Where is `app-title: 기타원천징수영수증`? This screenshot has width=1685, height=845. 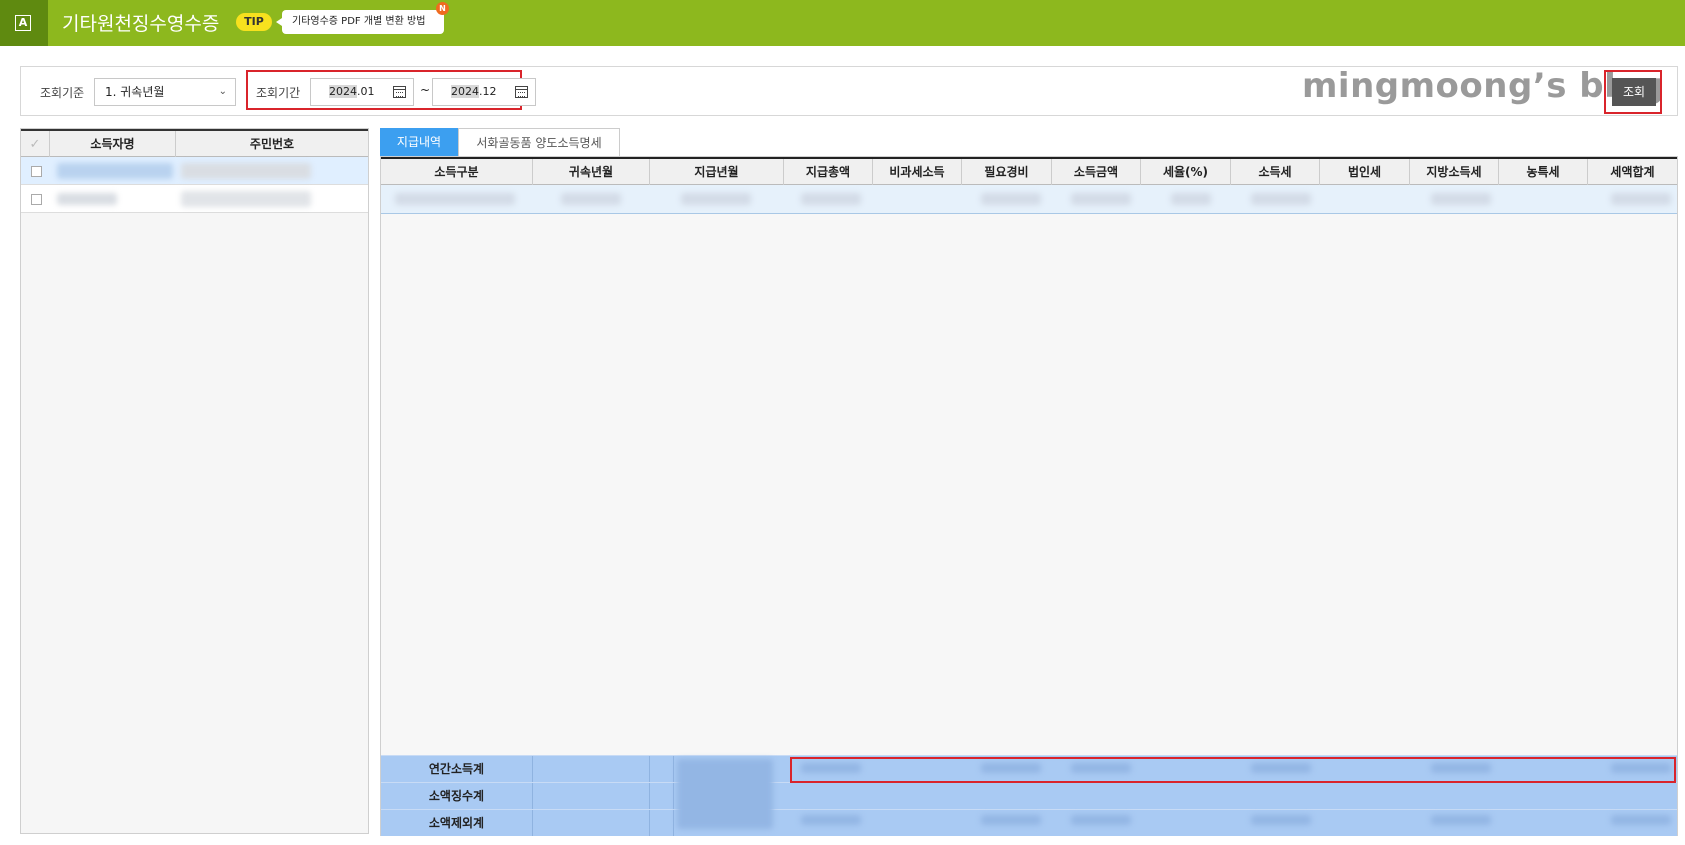 app-title: 기타원천징수영수증 is located at coordinates (141, 24).